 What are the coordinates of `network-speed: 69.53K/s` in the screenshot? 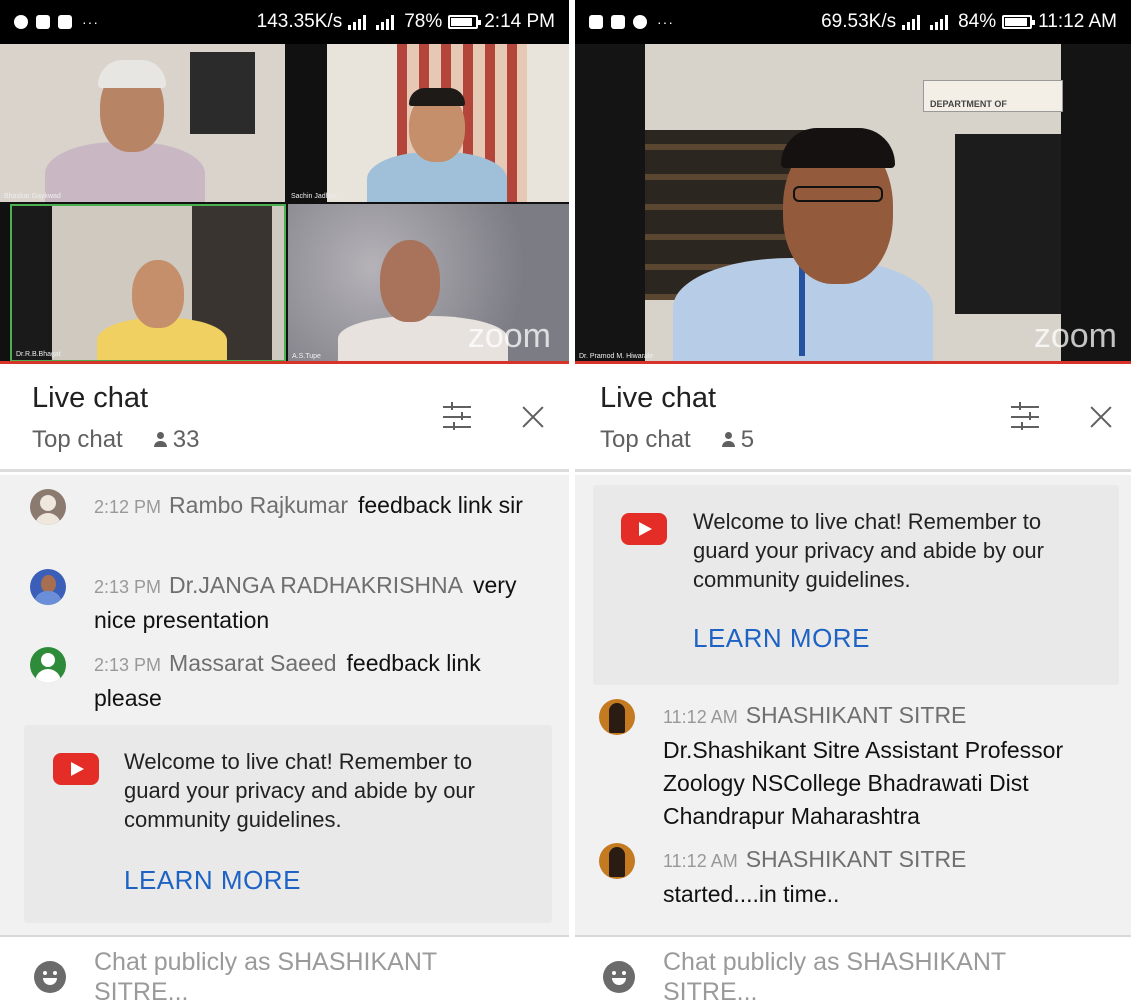 It's located at (859, 21).